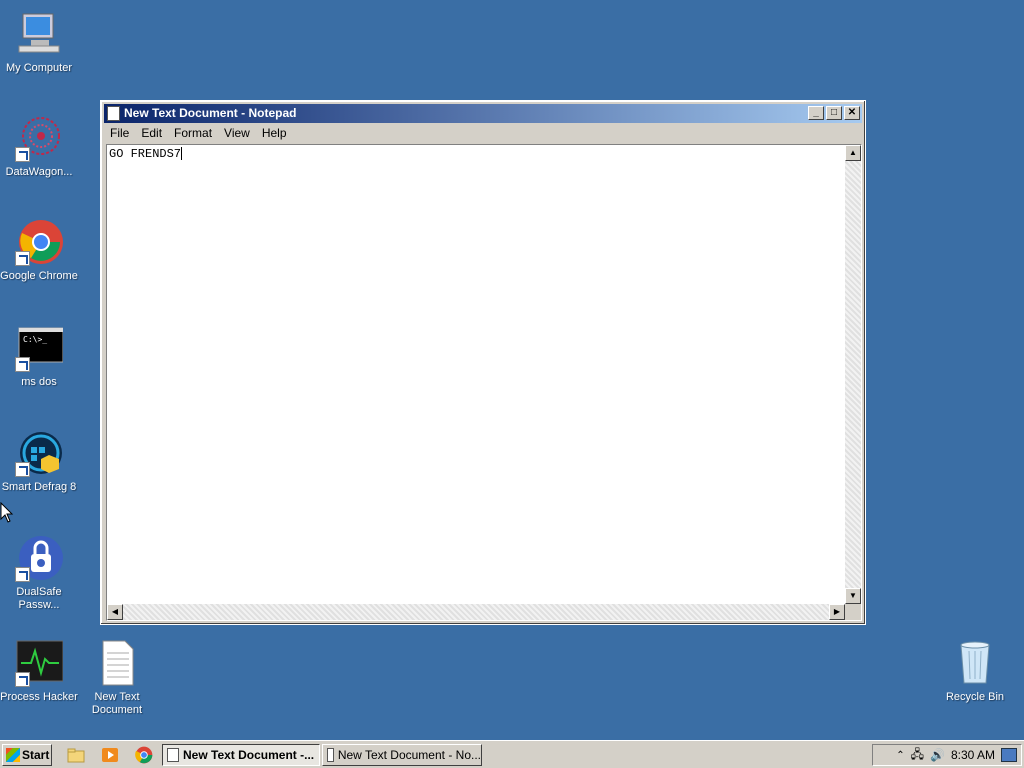  I want to click on desktop-icon-ms-dos: C:\>_ ms dos, so click(39, 356).